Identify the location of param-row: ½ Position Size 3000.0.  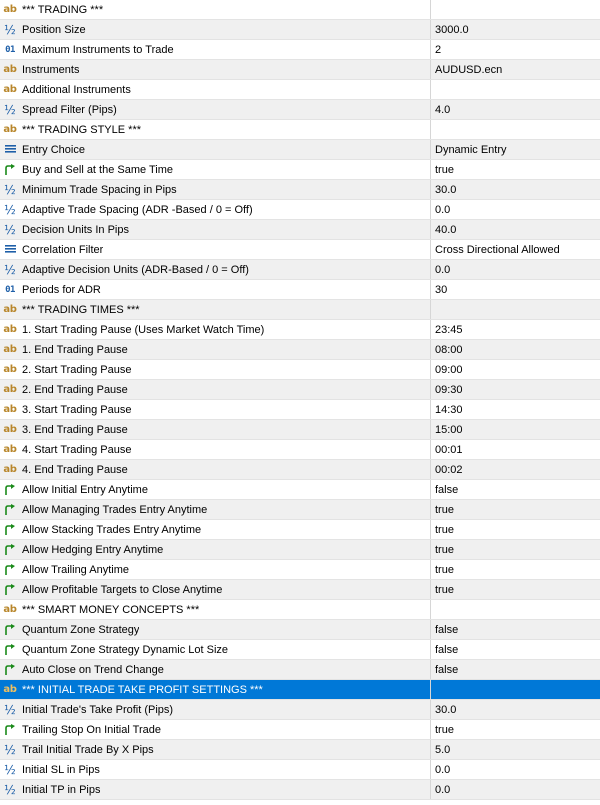
(300, 30).